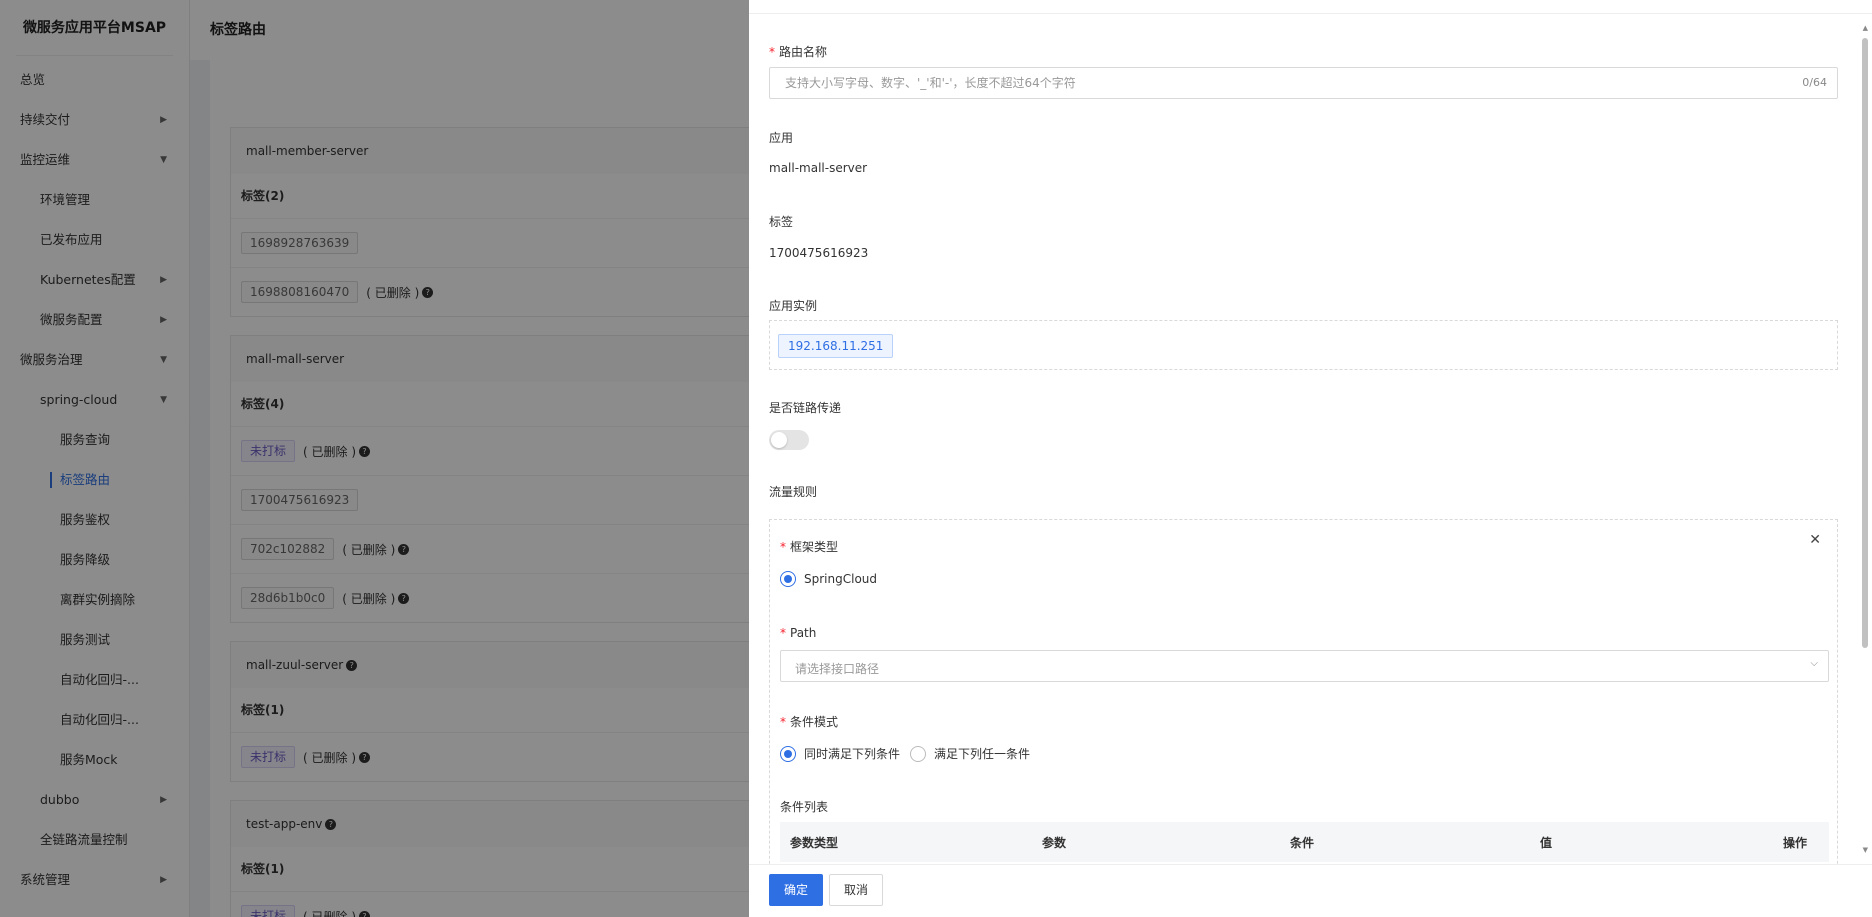 Image resolution: width=1872 pixels, height=917 pixels. I want to click on column-action: 操作, so click(1794, 843).